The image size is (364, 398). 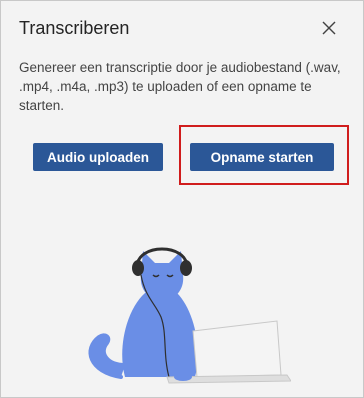 I want to click on panel-title: Transcriberen, so click(x=74, y=28).